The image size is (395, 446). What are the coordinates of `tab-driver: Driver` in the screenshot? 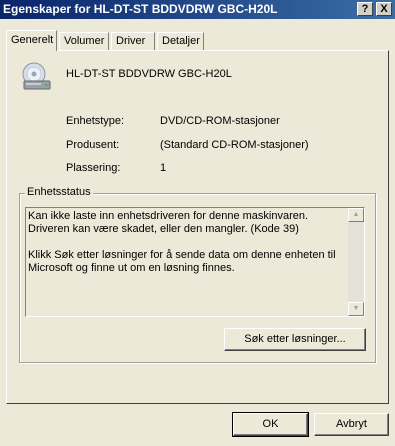 It's located at (133, 41).